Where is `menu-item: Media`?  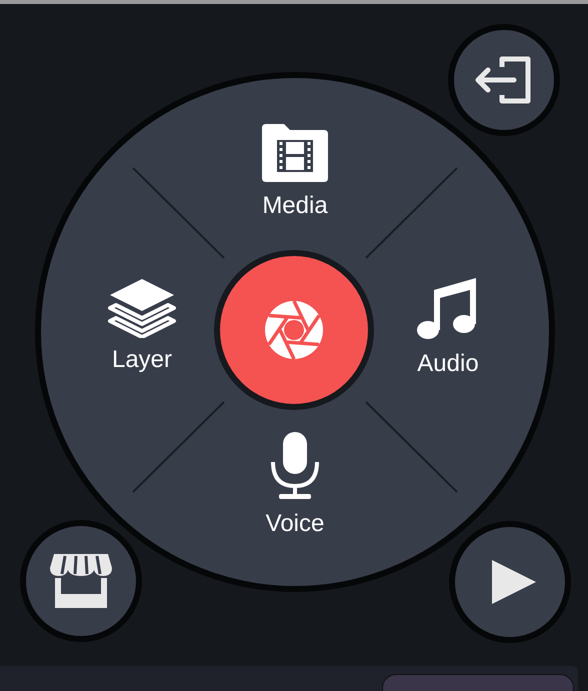 menu-item: Media is located at coordinates (295, 171).